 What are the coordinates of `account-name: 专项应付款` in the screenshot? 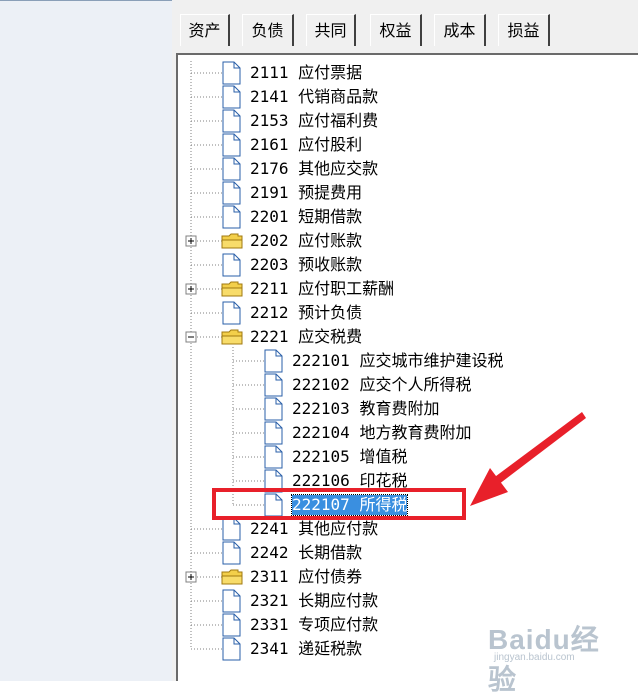 It's located at (338, 624).